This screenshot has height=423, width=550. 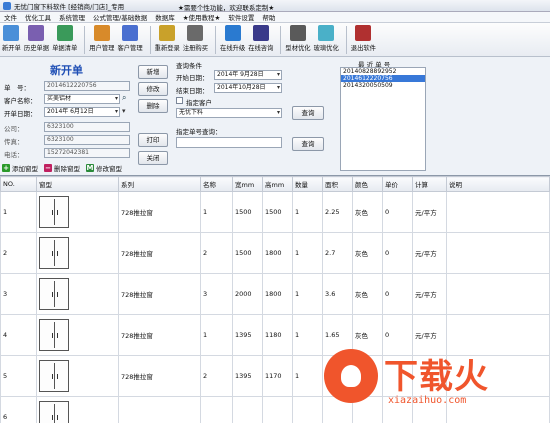 What do you see at coordinates (248, 75) in the screenshot?
I see `start-date-picker: 2014年 9月28日` at bounding box center [248, 75].